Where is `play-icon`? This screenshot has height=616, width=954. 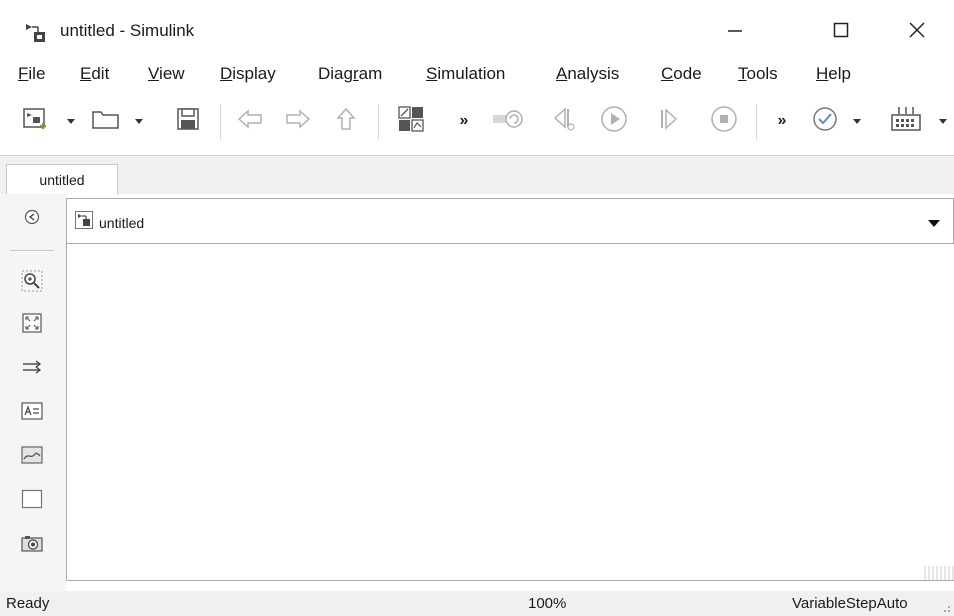
play-icon is located at coordinates (614, 121).